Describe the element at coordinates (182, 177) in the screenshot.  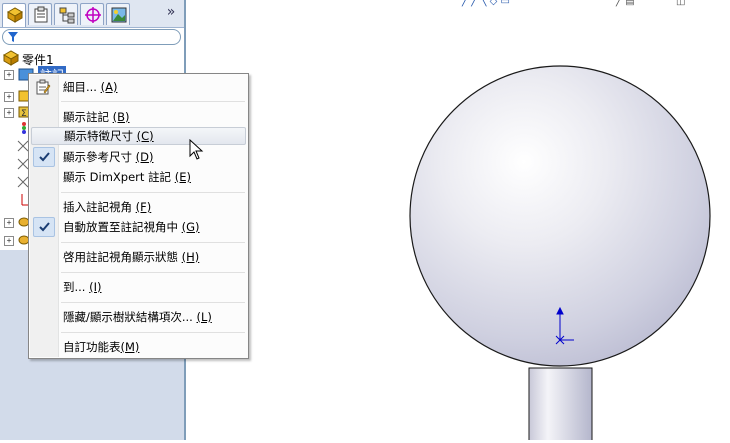
I see `menu-item-accelerator: (E)` at that location.